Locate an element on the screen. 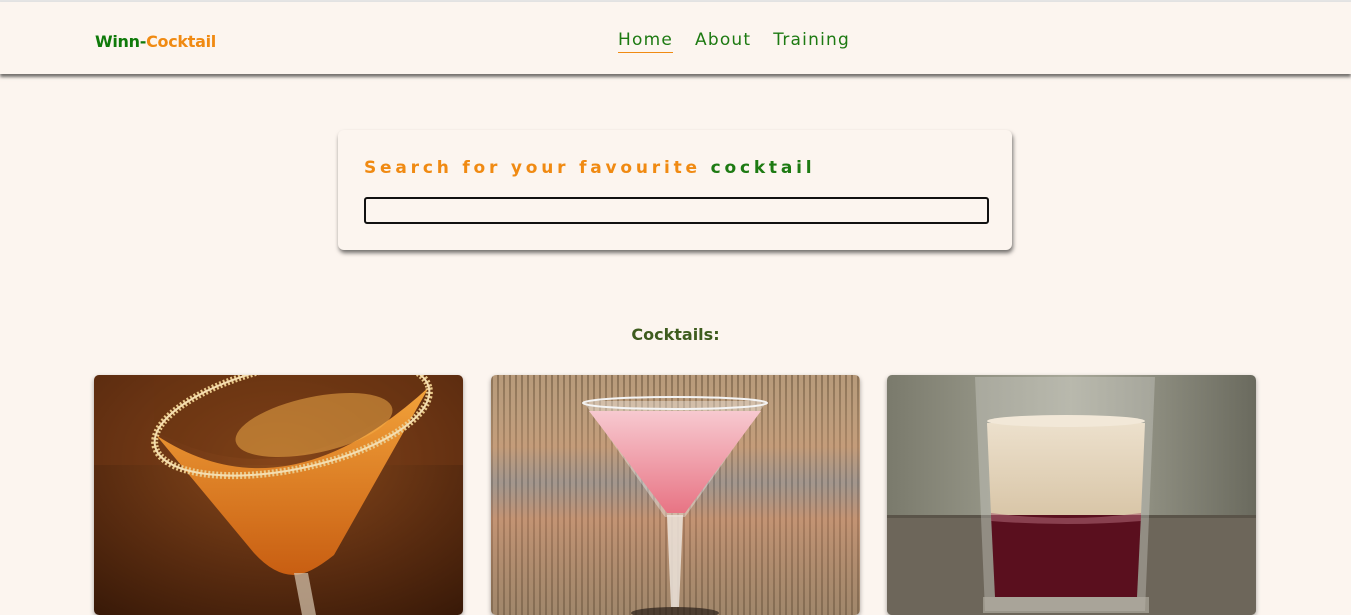  search-title: Search for your favourite cocktail is located at coordinates (589, 168).